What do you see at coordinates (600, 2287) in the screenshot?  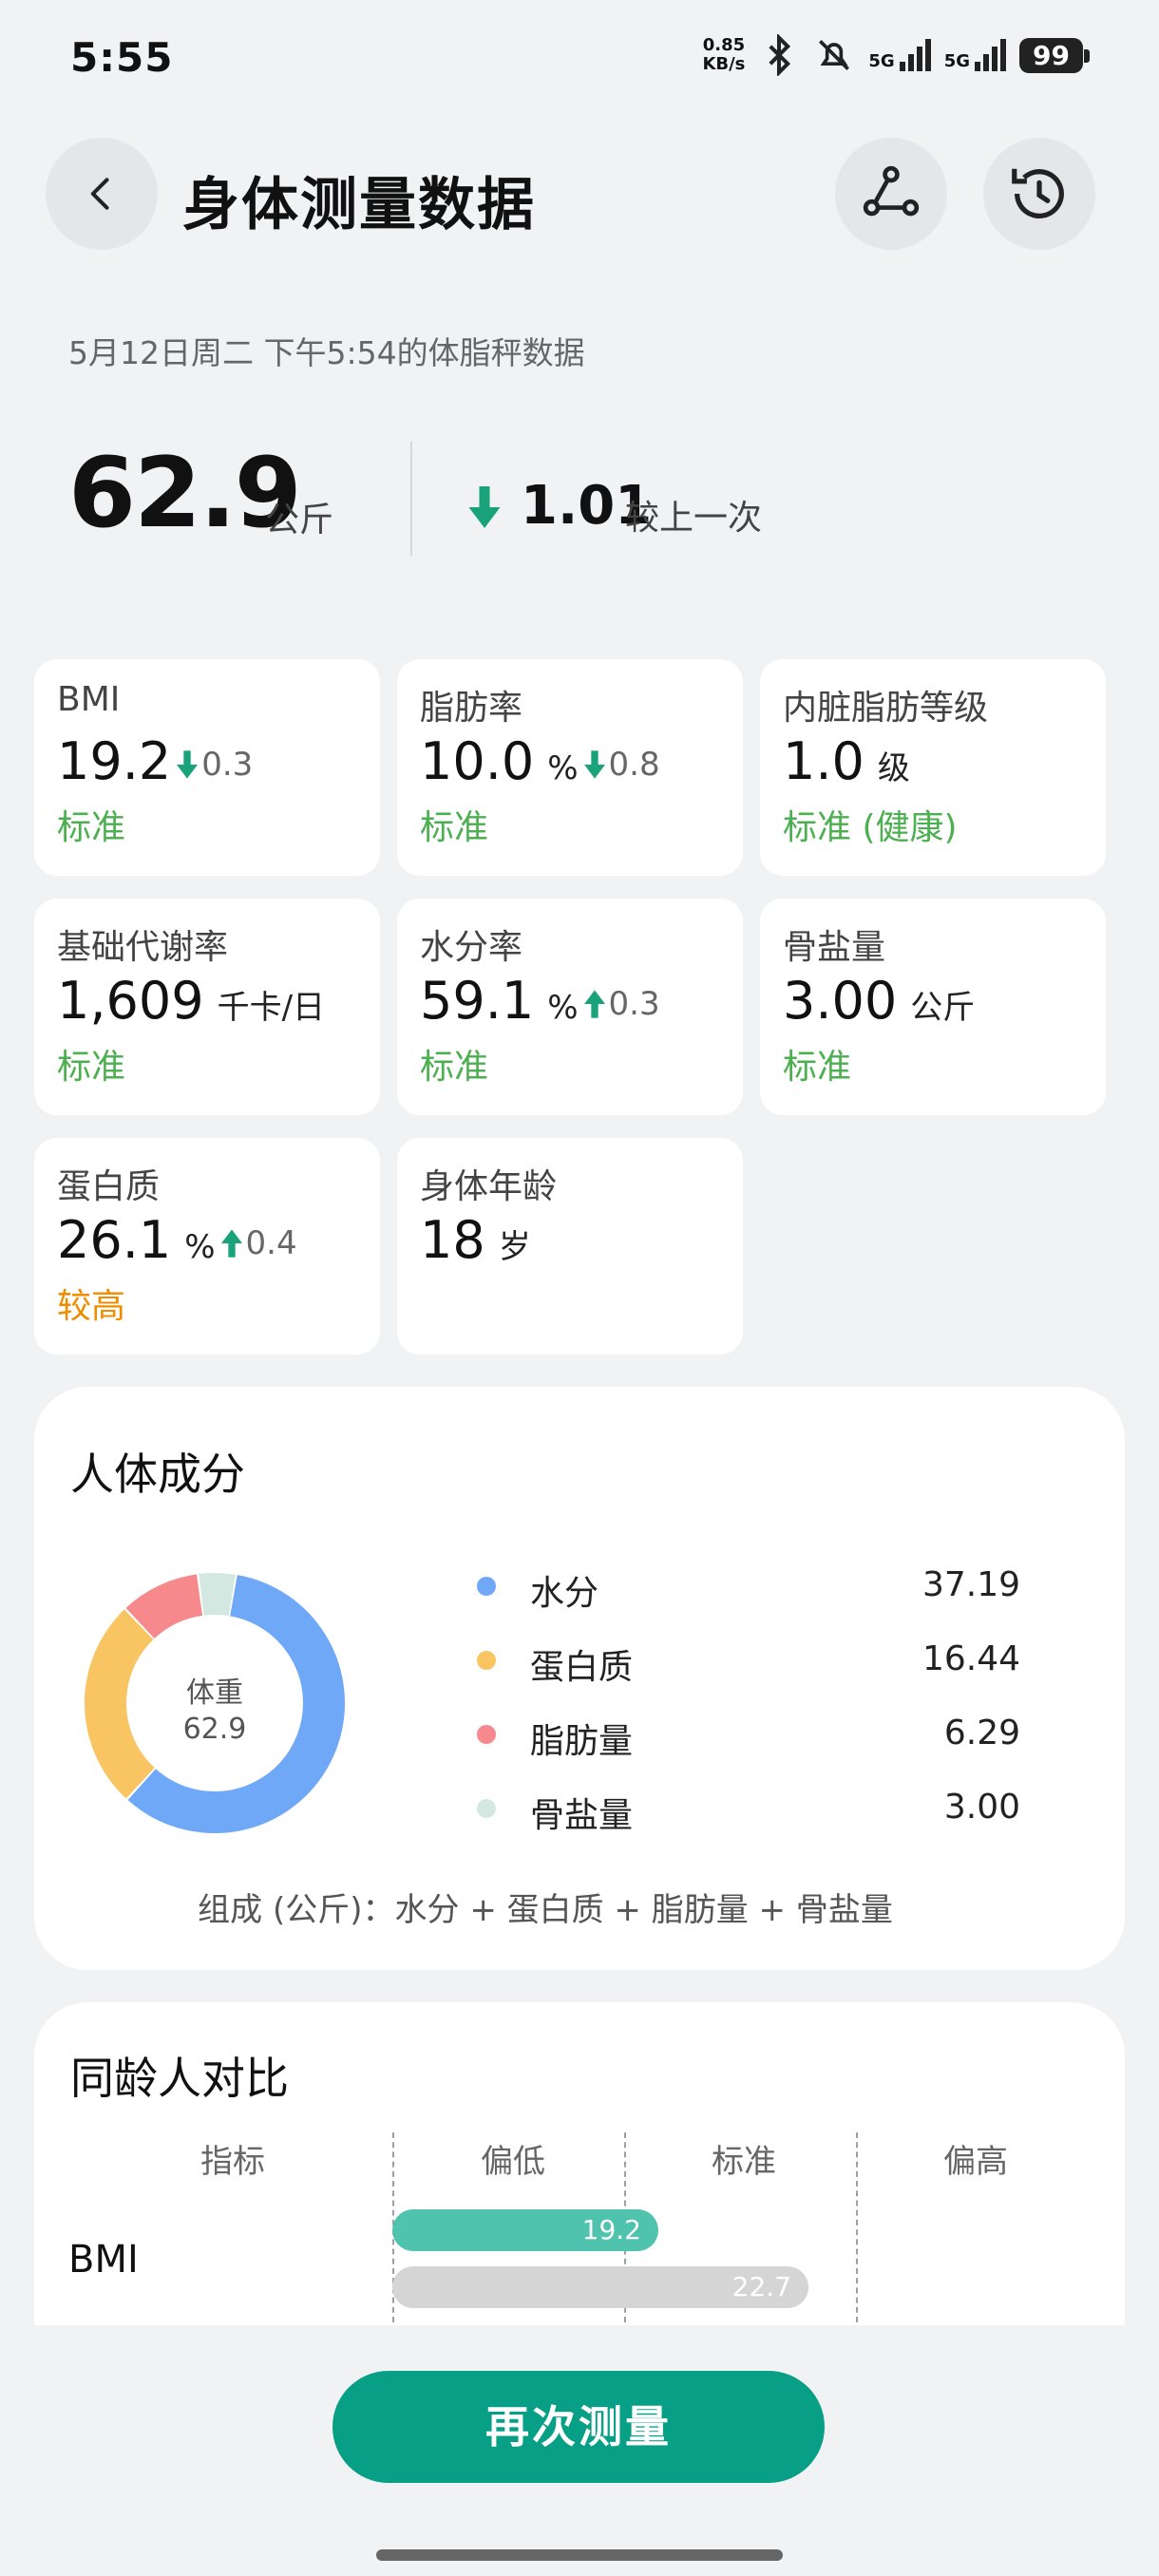 I see `peer-bar: 22.7` at bounding box center [600, 2287].